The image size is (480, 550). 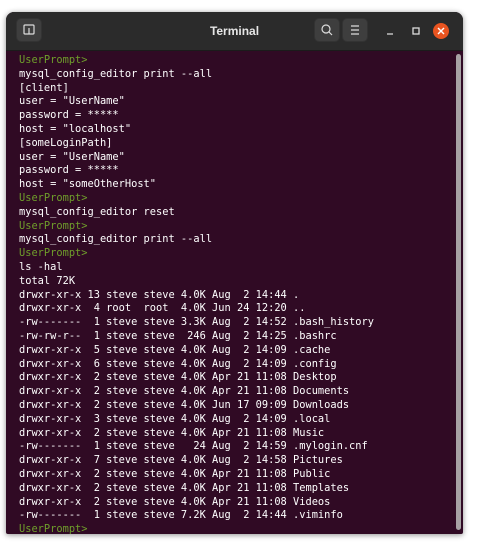 What do you see at coordinates (44, 87) in the screenshot?
I see `output-line: [client]` at bounding box center [44, 87].